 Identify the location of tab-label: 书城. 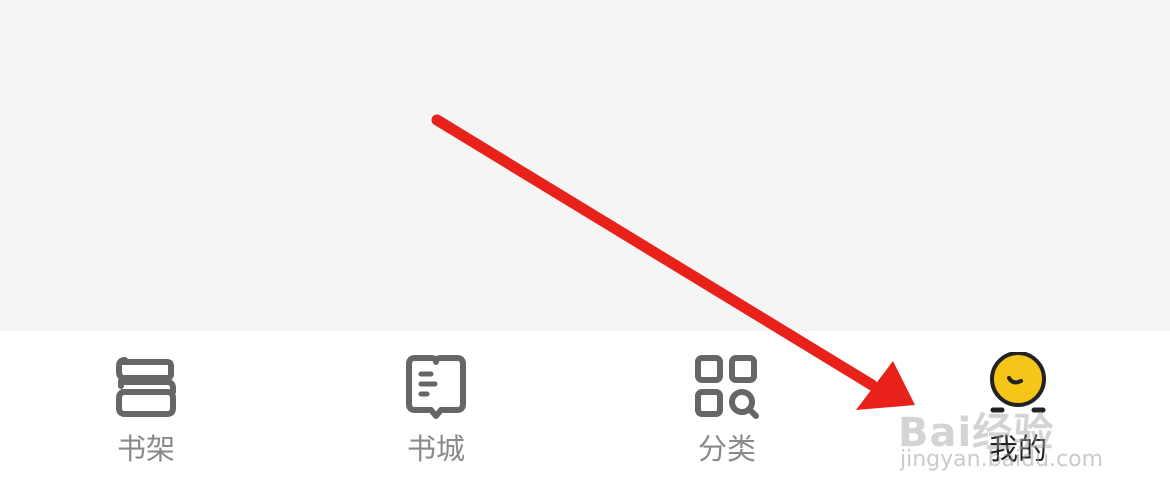
(435, 449).